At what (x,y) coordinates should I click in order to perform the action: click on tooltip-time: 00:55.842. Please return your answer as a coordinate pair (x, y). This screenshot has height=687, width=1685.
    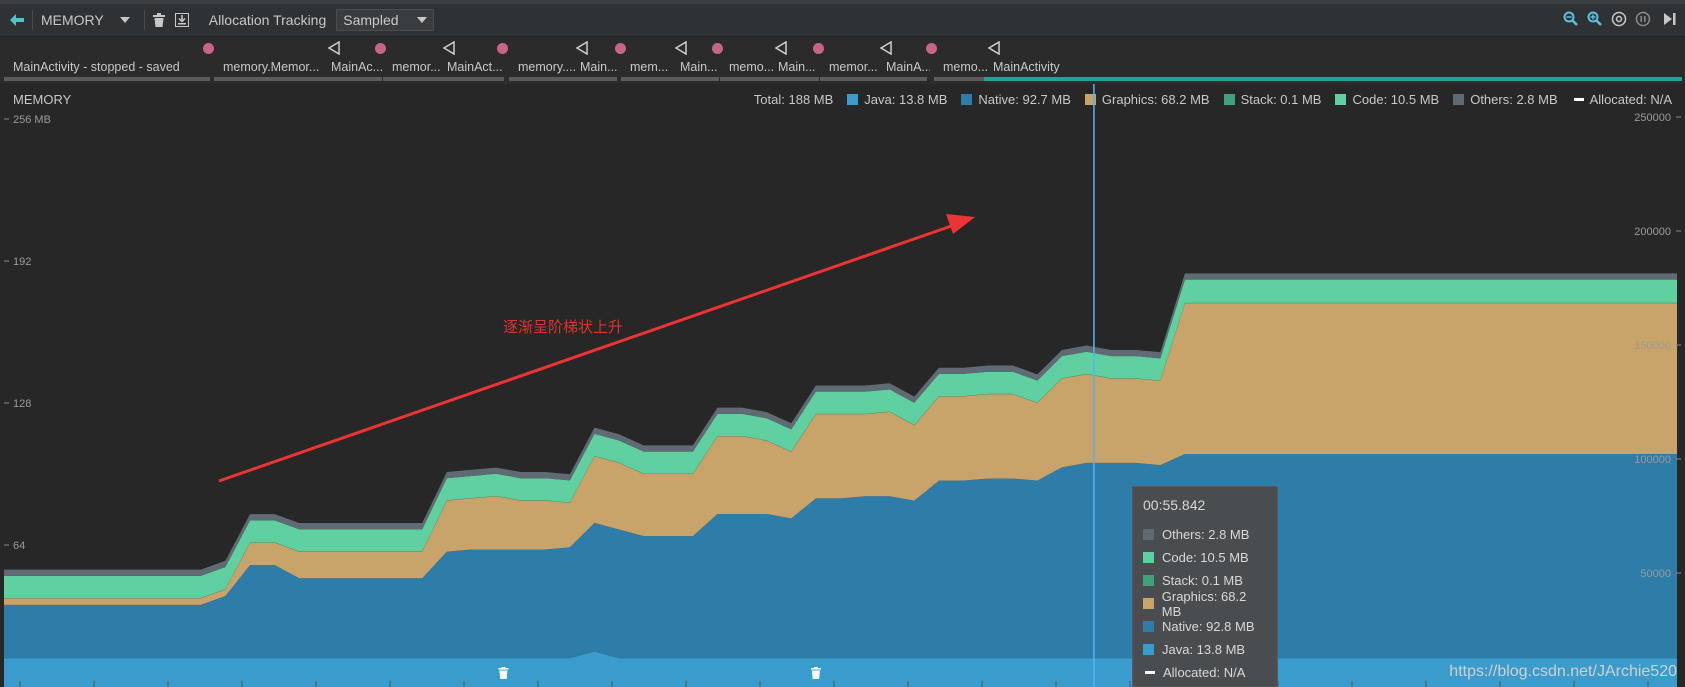
    Looking at the image, I should click on (1174, 505).